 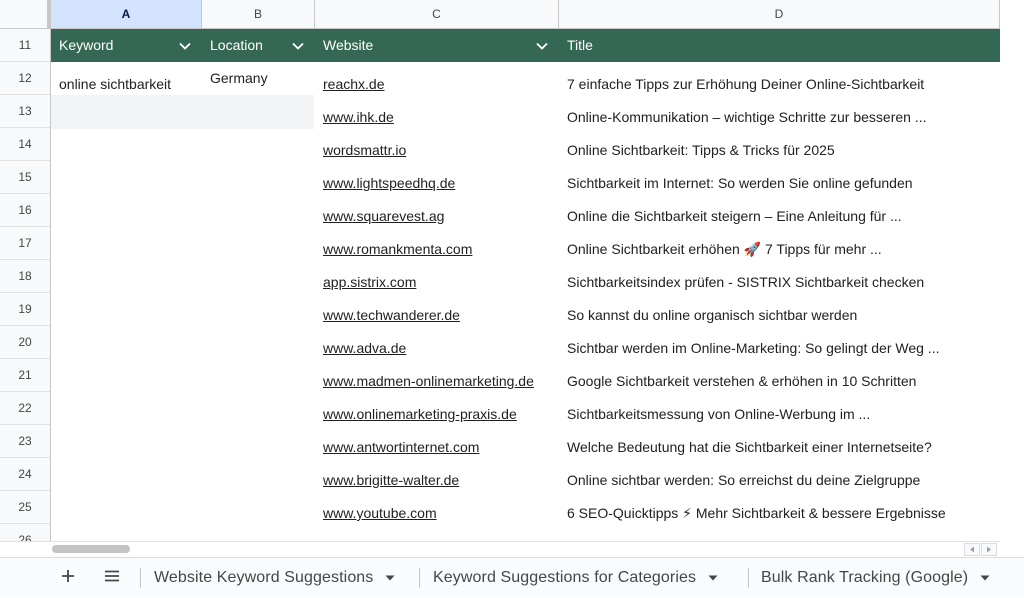 What do you see at coordinates (25, 408) in the screenshot?
I see `row-header: 22` at bounding box center [25, 408].